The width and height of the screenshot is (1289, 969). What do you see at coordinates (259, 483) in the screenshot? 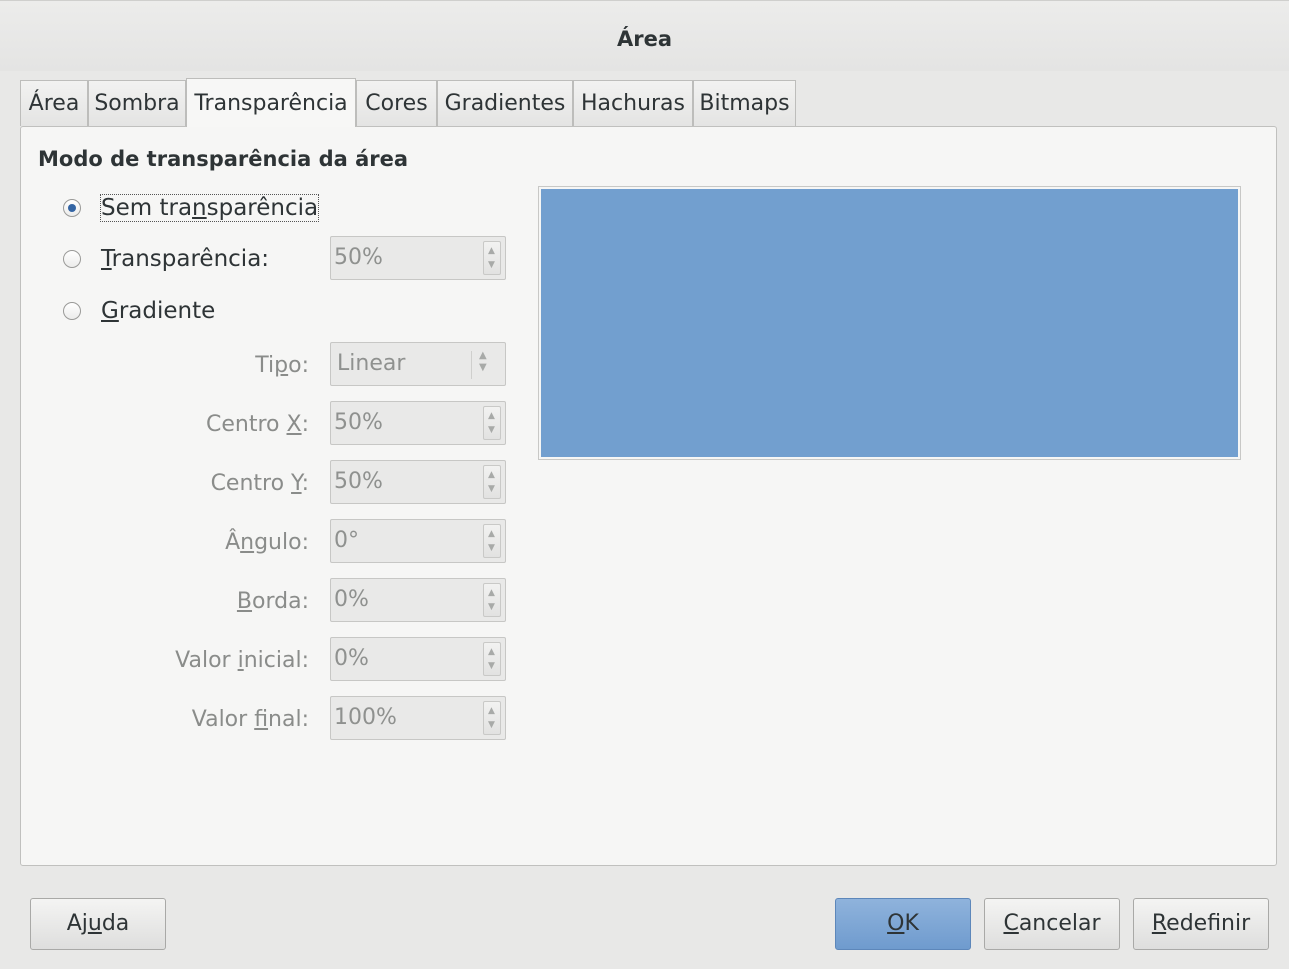
I see `center-y-label: Centro Y:` at bounding box center [259, 483].